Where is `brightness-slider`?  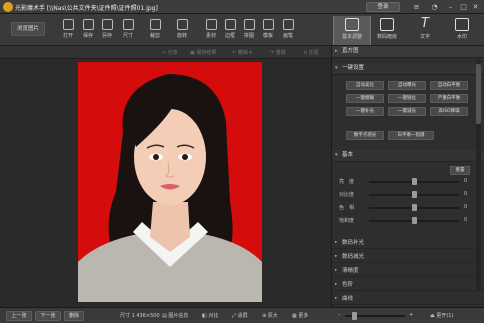 brightness-slider is located at coordinates (414, 181).